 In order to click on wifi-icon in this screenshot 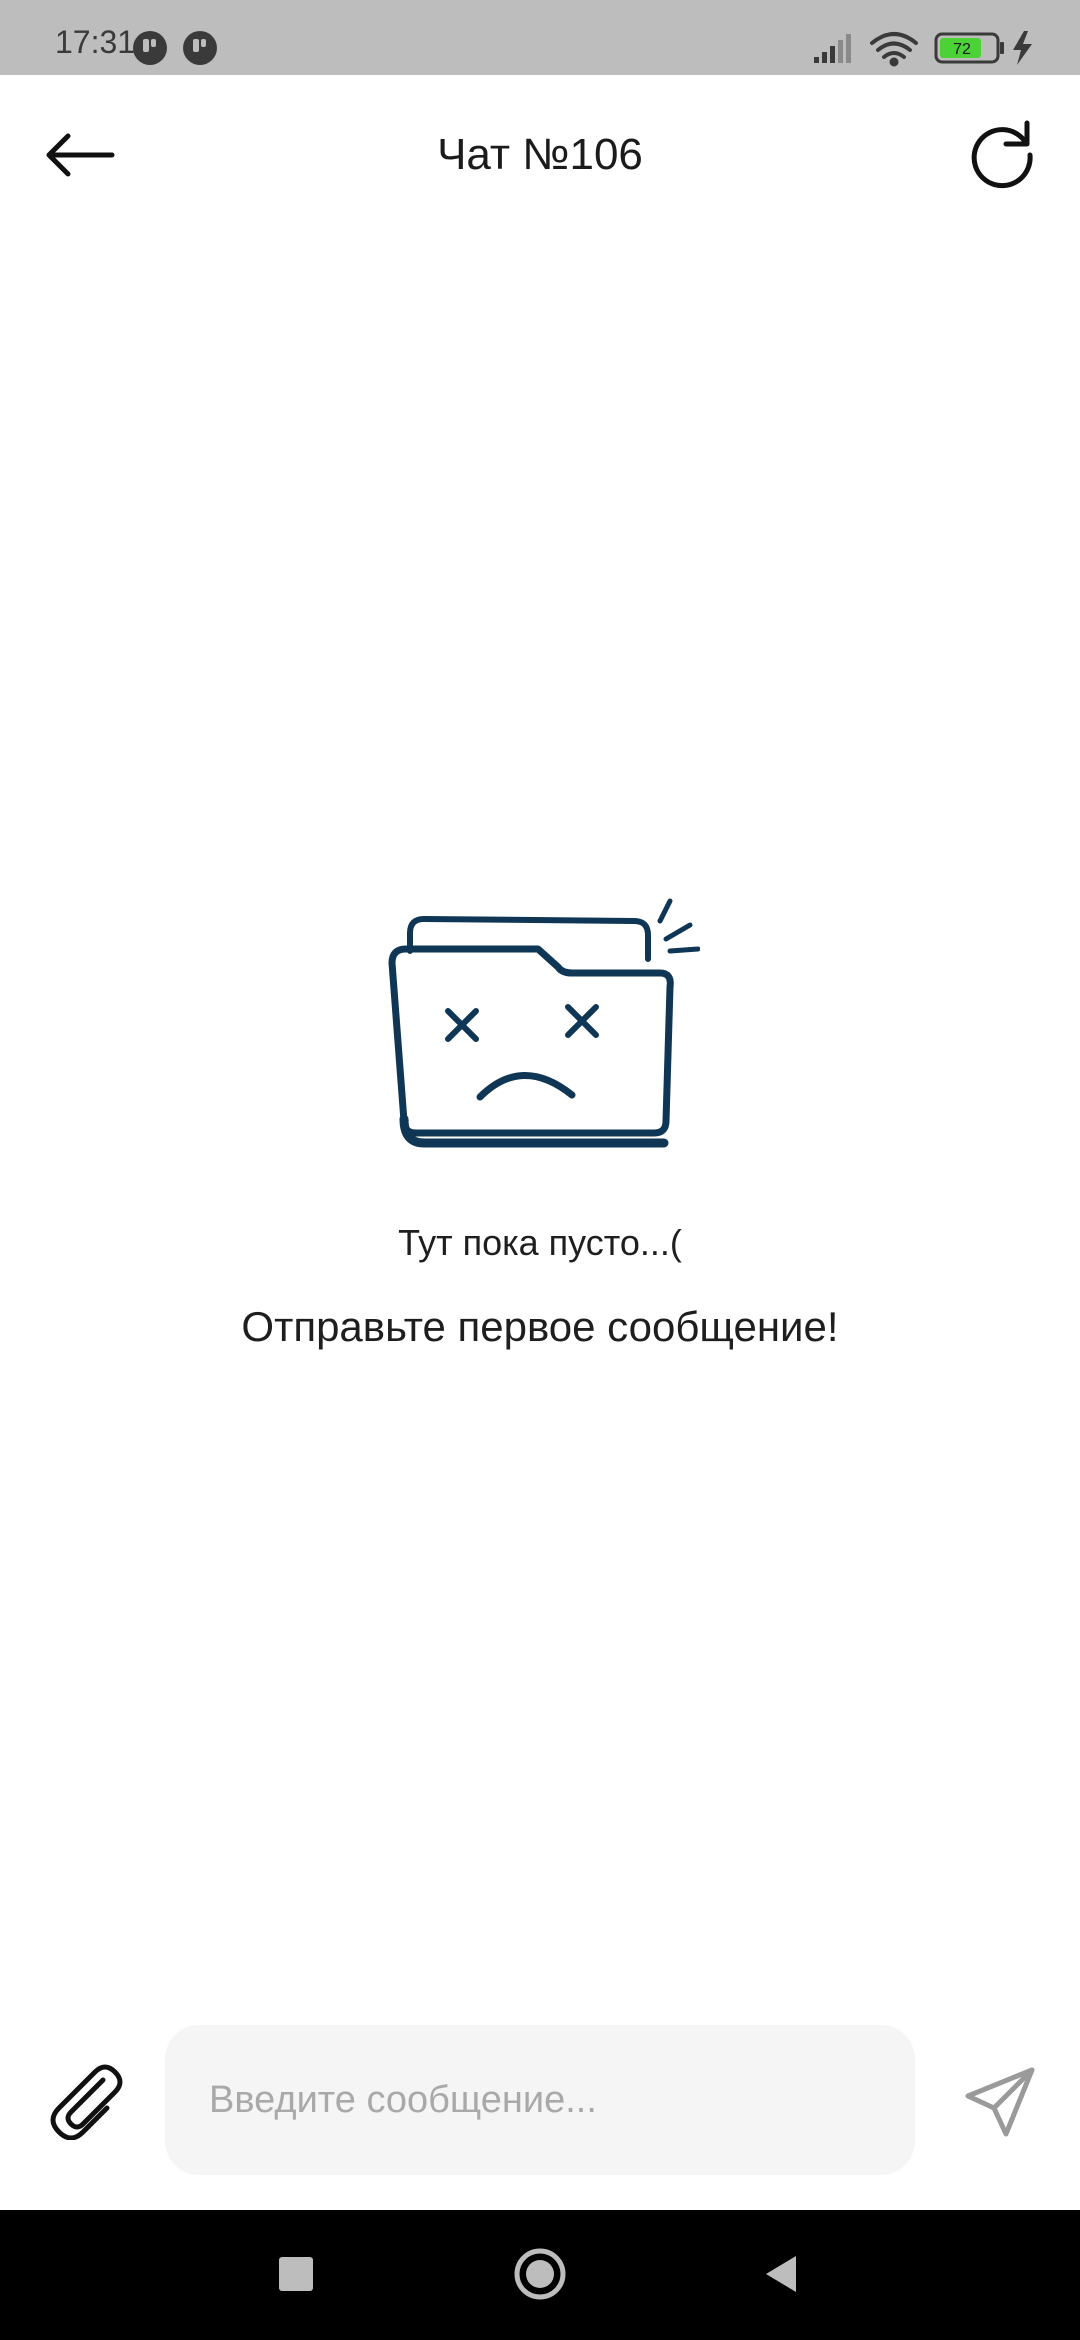, I will do `click(894, 49)`.